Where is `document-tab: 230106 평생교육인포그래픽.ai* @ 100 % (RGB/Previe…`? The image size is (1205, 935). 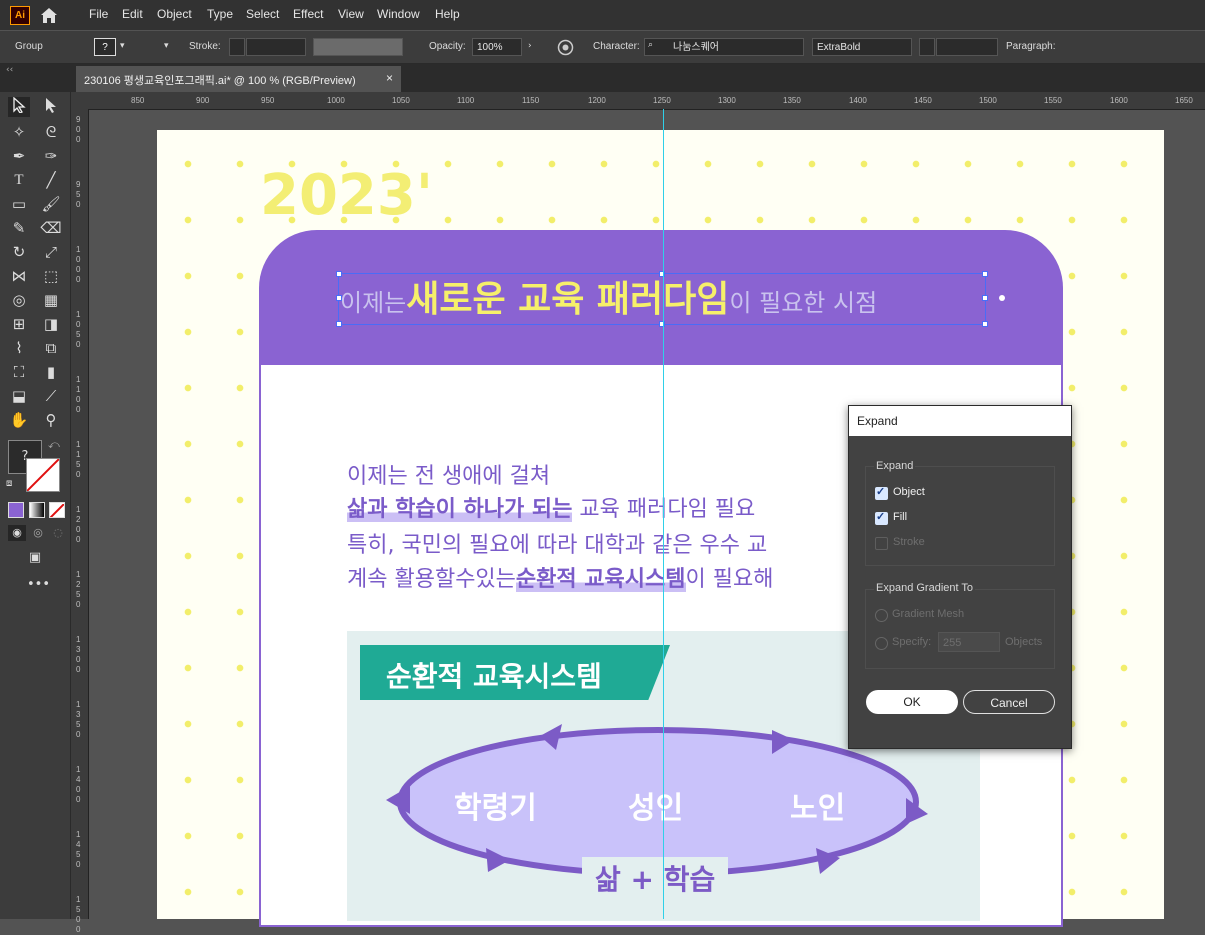
document-tab: 230106 평생교육인포그래픽.ai* @ 100 % (RGB/Previe… is located at coordinates (238, 79).